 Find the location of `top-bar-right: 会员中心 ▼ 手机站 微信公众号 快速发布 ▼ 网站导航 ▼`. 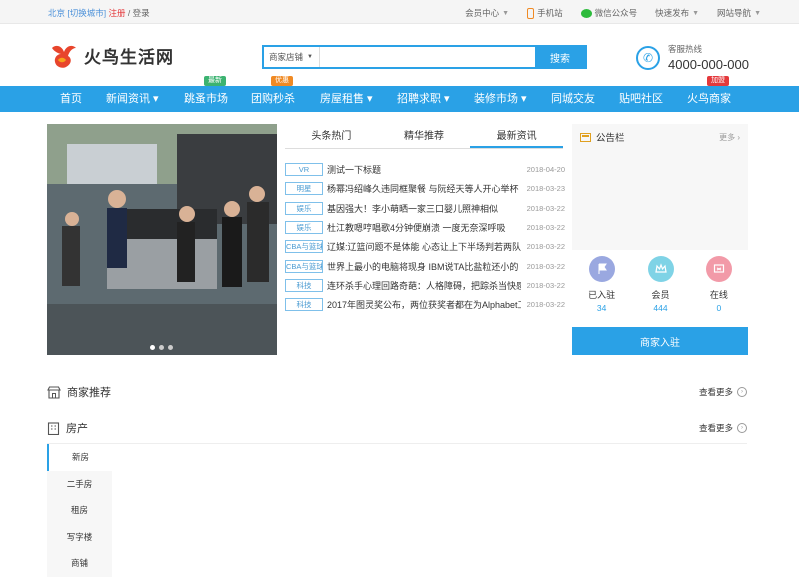

top-bar-right: 会员中心 ▼ 手机站 微信公众号 快速发布 ▼ 网站导航 ▼ is located at coordinates (613, 13).